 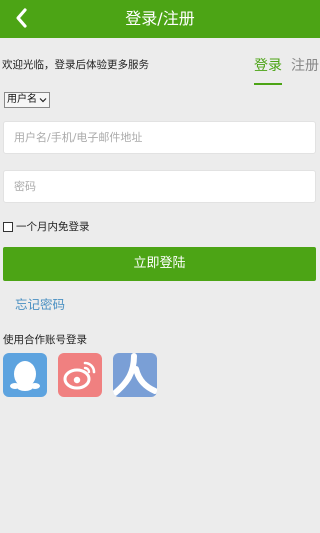 What do you see at coordinates (305, 67) in the screenshot?
I see `tab-register: 注册` at bounding box center [305, 67].